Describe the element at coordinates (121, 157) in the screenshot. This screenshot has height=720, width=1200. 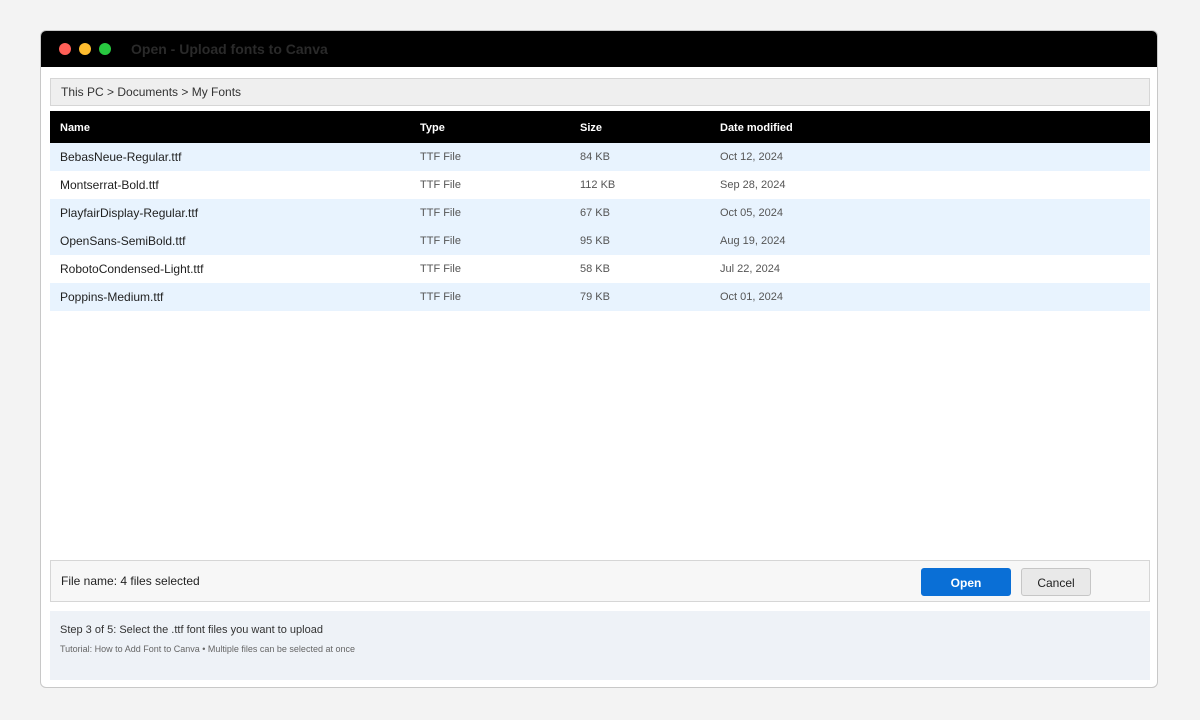
I see `file-name: BebasNeue-Regular.ttf` at that location.